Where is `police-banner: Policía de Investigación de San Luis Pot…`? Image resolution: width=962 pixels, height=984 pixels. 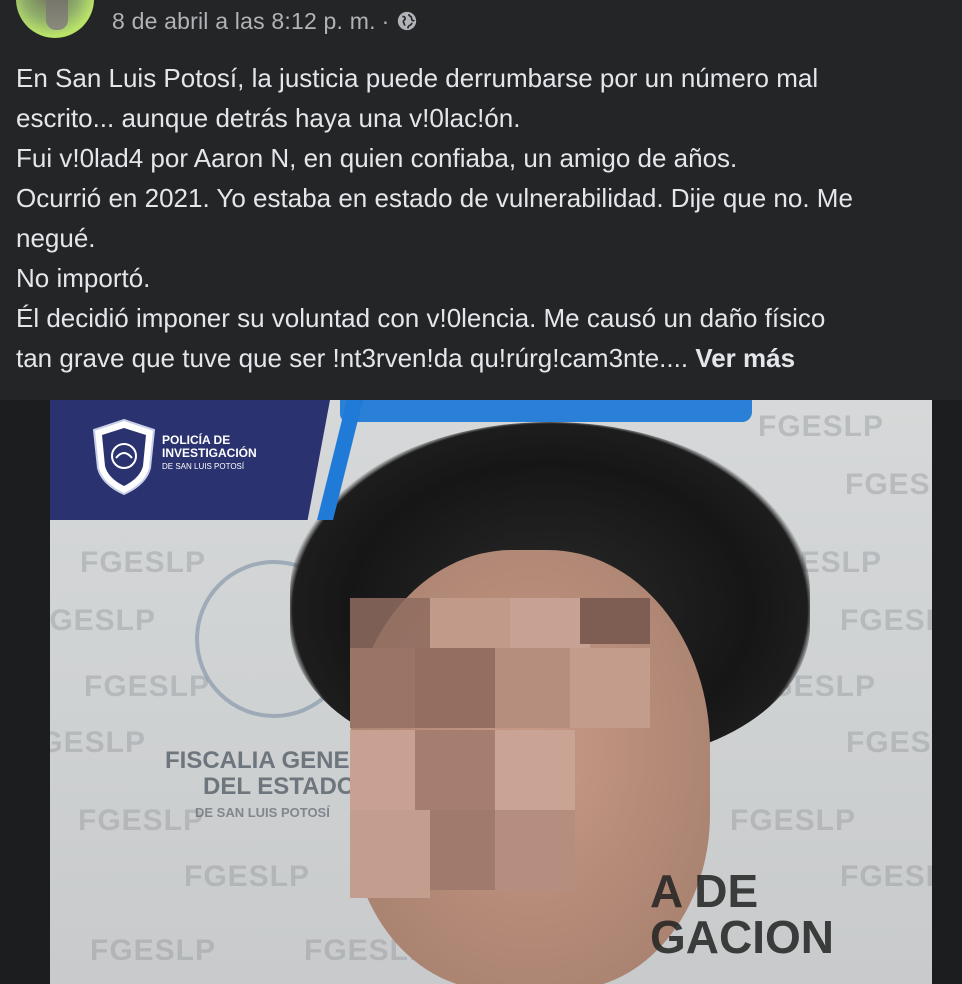 police-banner: Policía de Investigación de San Luis Pot… is located at coordinates (190, 460).